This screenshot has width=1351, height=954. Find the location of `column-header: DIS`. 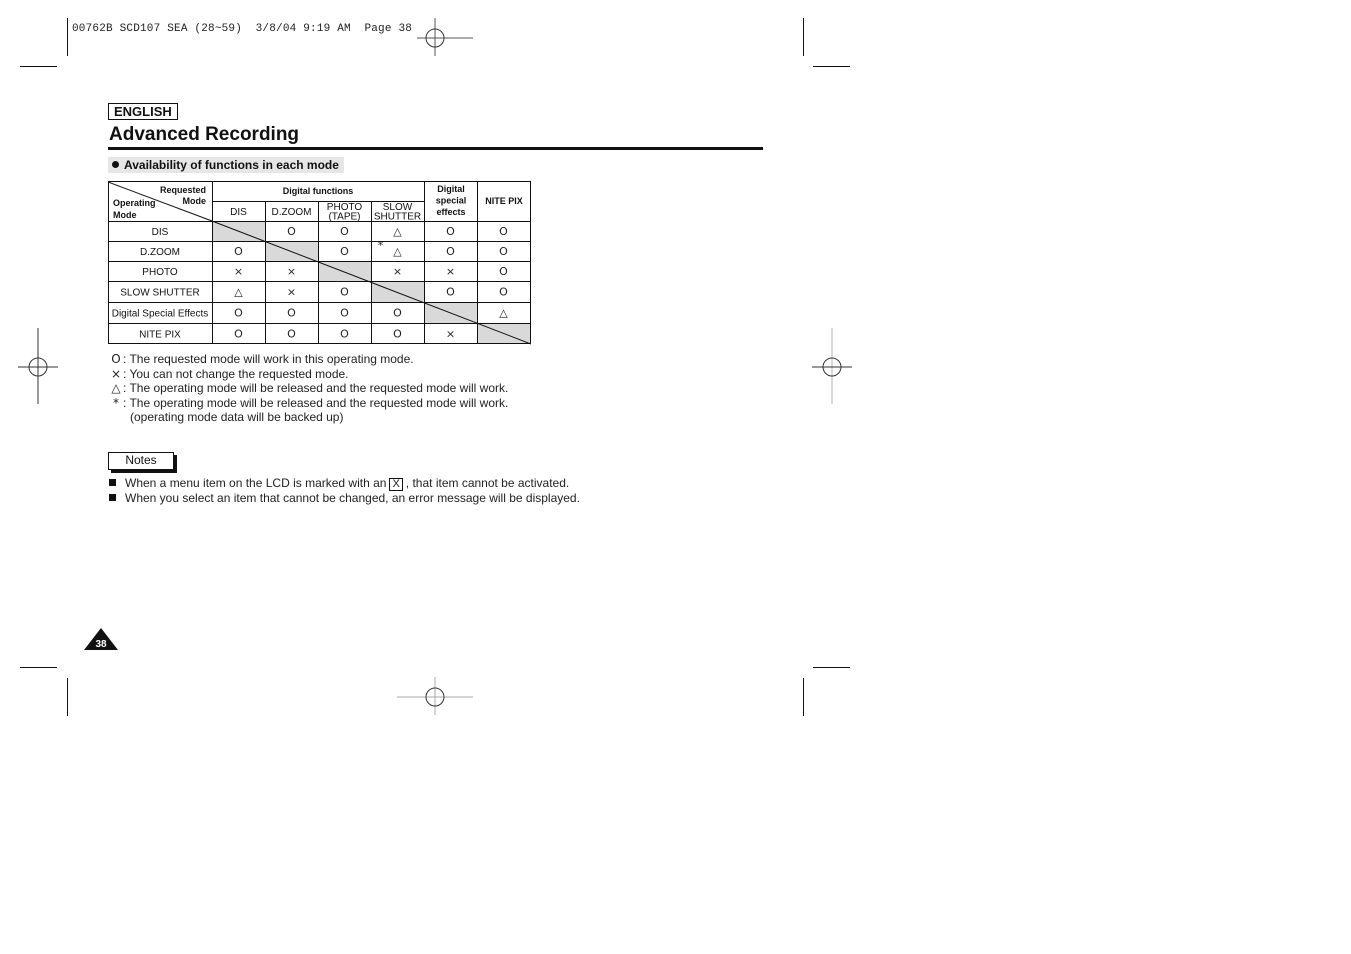

column-header: DIS is located at coordinates (238, 212).